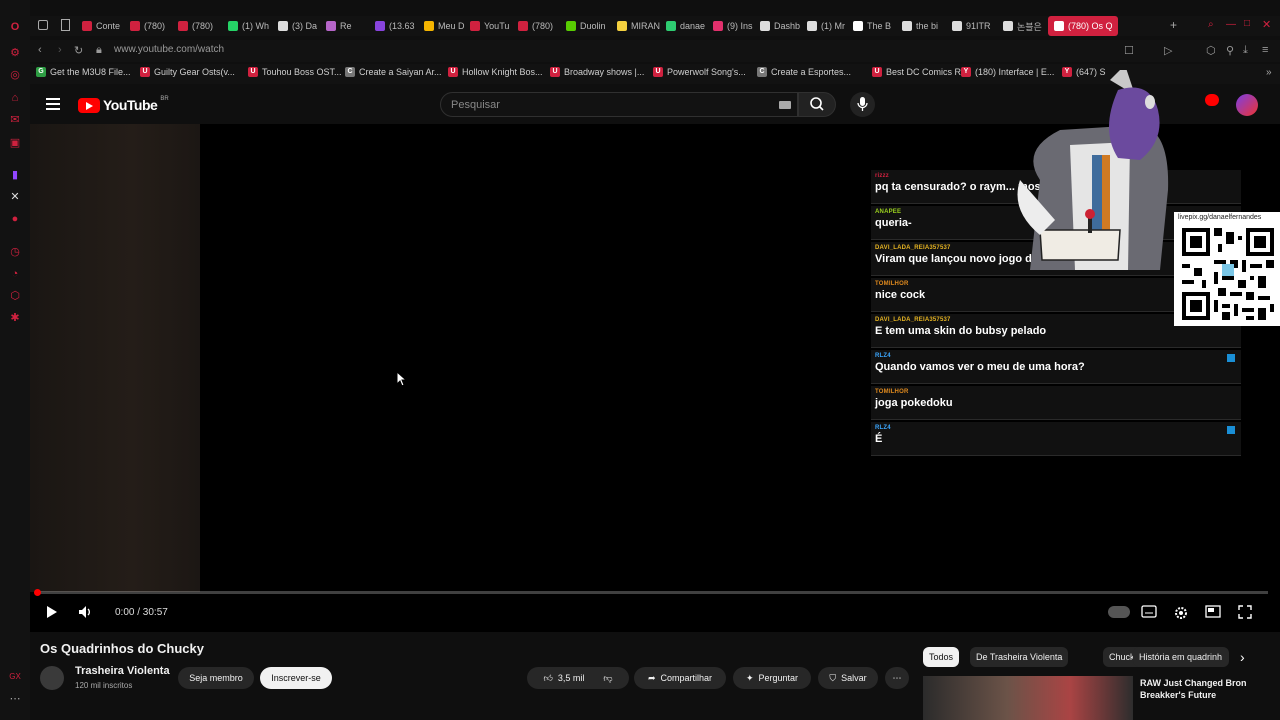 The image size is (1280, 720). I want to click on tab-item: 91ITR, so click(974, 26).